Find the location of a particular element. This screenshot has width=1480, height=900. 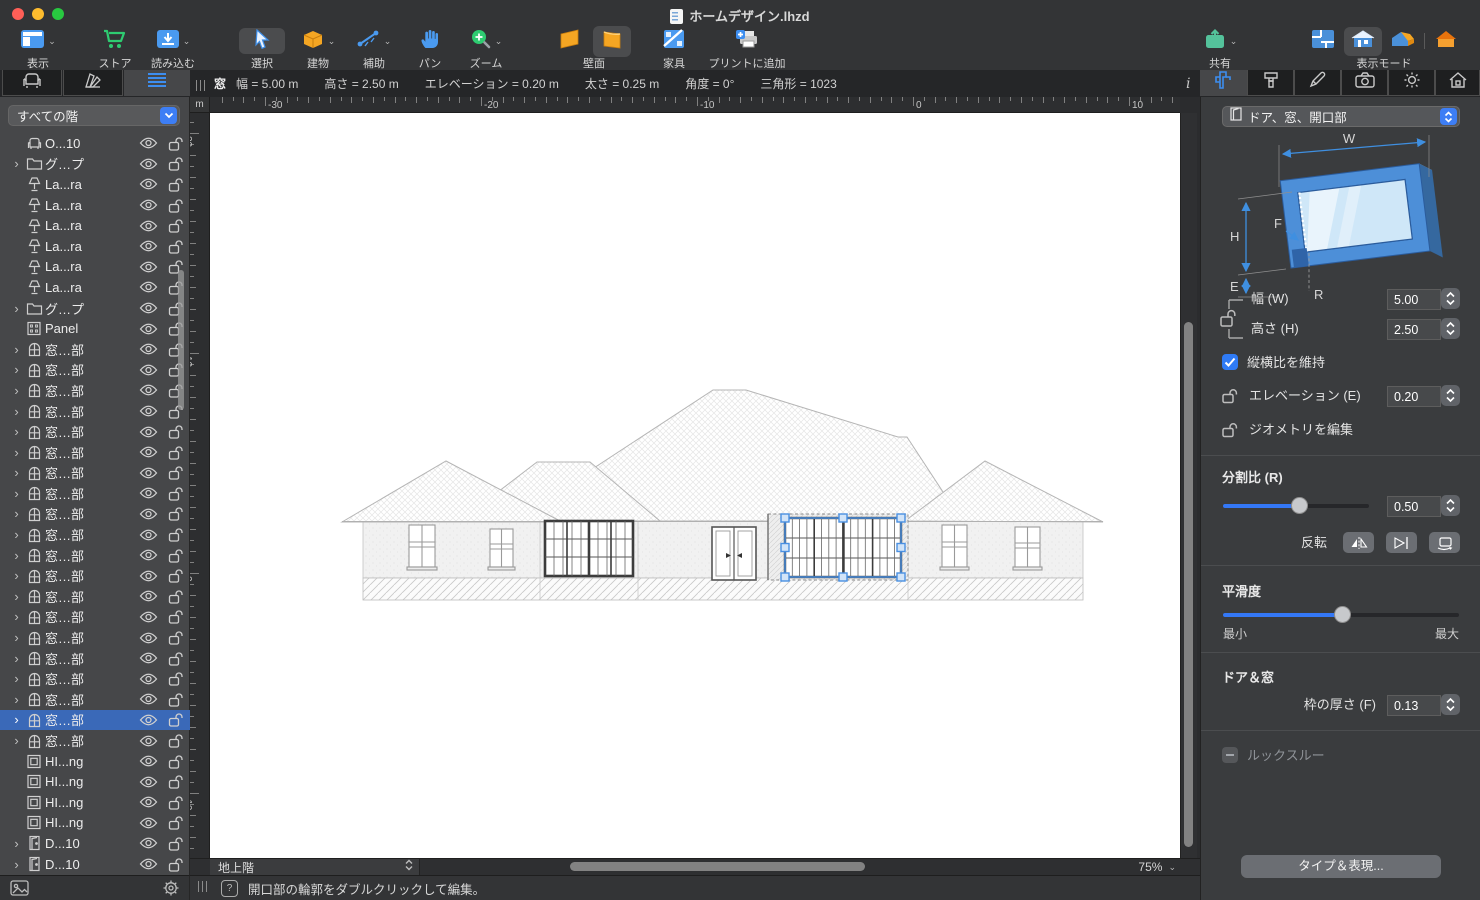

keep-aspect-checkbox is located at coordinates (1230, 362).